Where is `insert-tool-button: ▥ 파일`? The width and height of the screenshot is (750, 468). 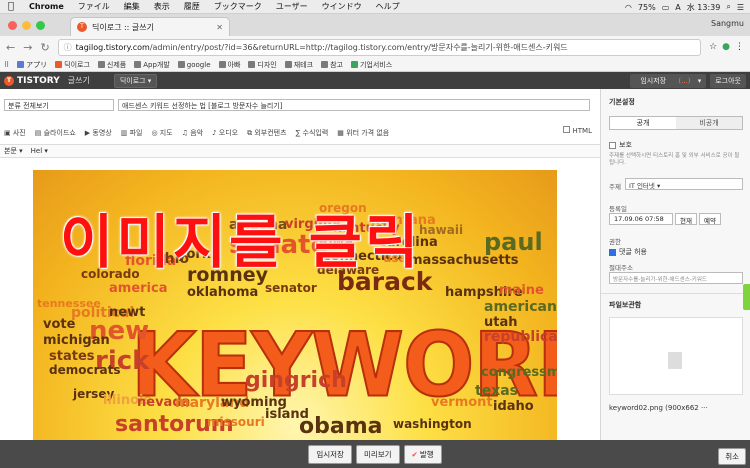
insert-tool-button: ▥ 파일 is located at coordinates (132, 133).